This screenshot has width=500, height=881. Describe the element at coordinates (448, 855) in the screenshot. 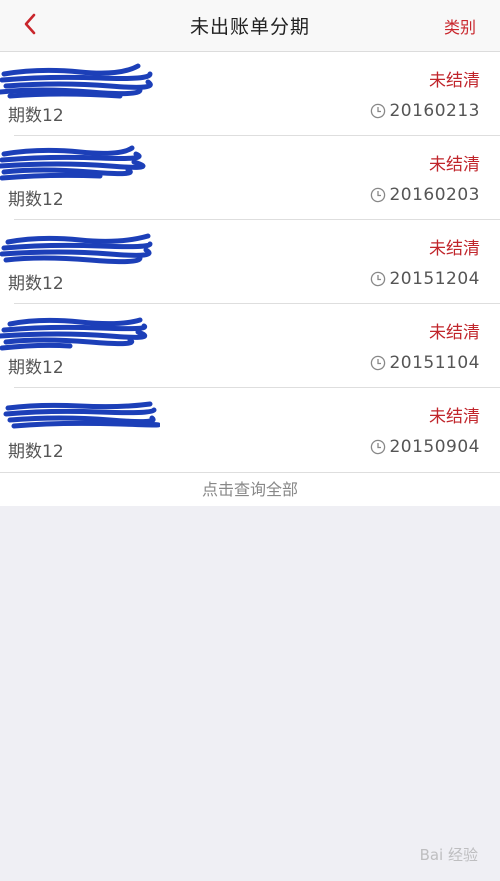

I see `watermark: Bai 经验` at that location.